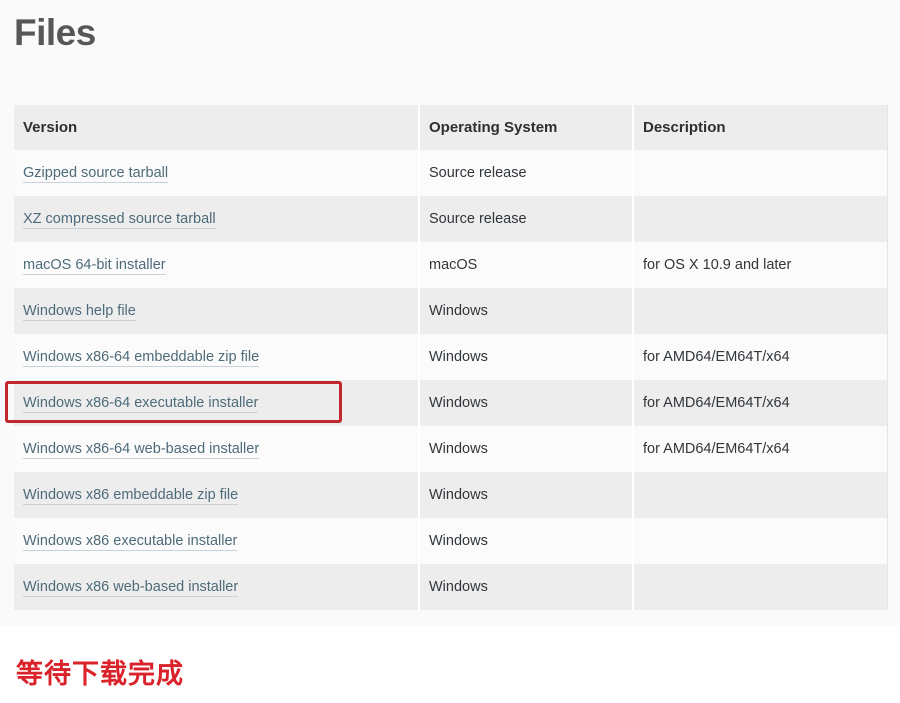 The width and height of the screenshot is (900, 703). What do you see at coordinates (525, 265) in the screenshot?
I see `cell-operating-system: macOS` at bounding box center [525, 265].